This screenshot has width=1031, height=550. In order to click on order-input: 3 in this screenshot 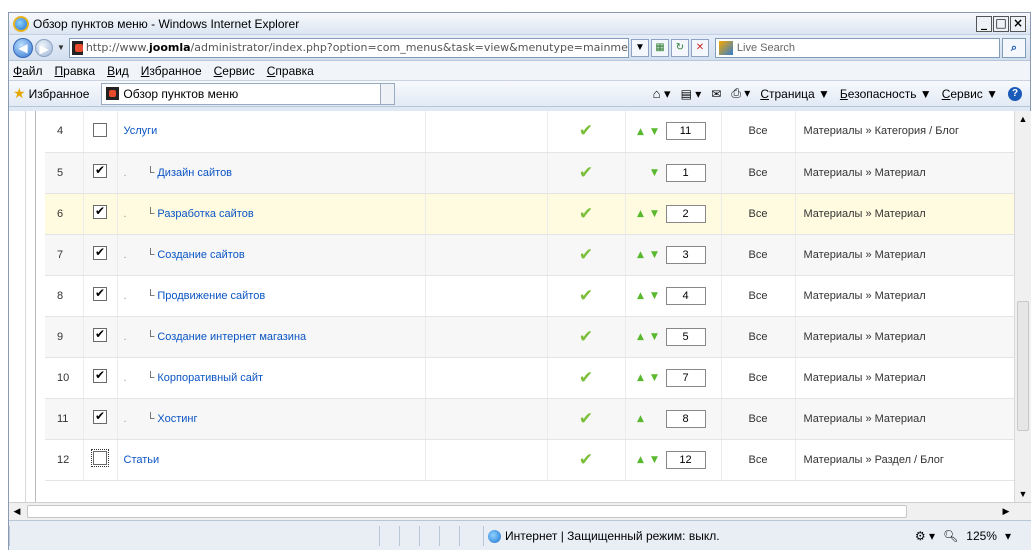, I will do `click(685, 254)`.